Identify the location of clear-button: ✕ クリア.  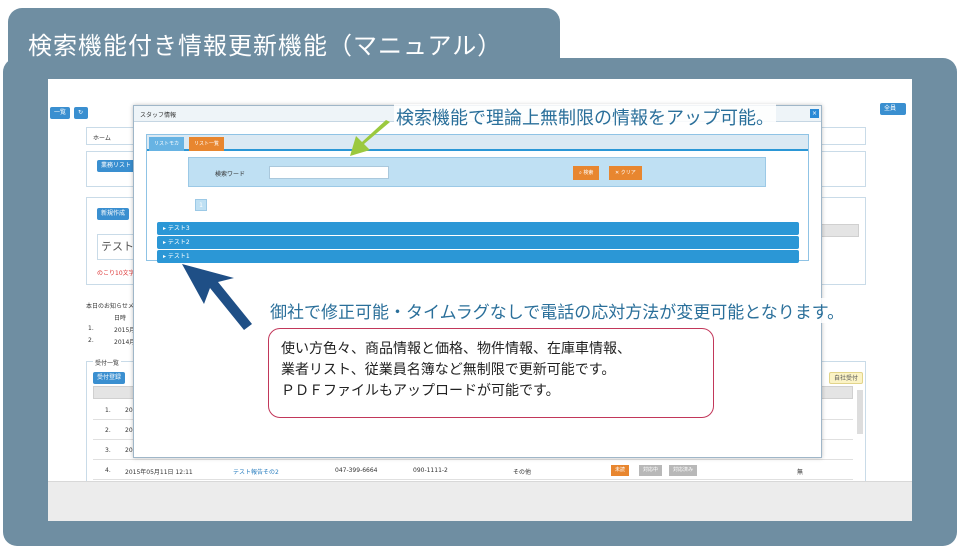
(625, 173).